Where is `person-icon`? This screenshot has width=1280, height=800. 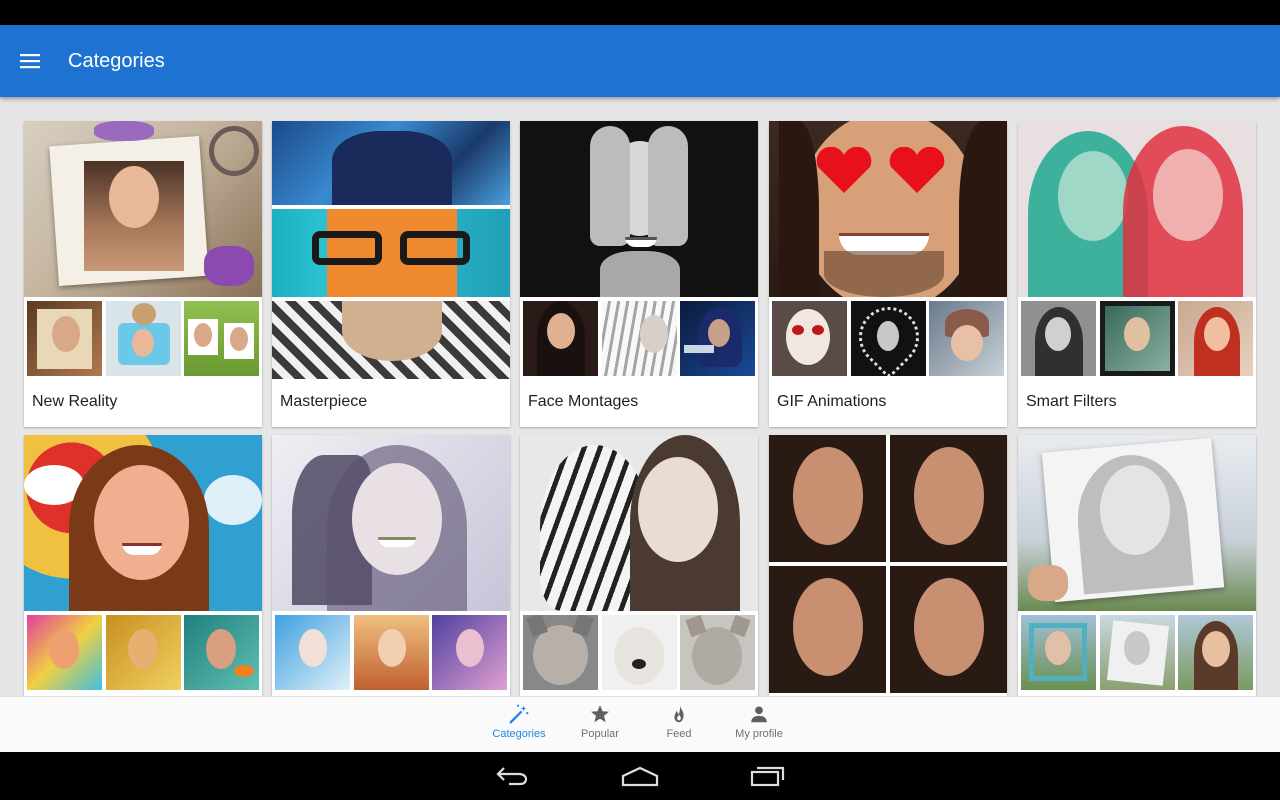 person-icon is located at coordinates (759, 714).